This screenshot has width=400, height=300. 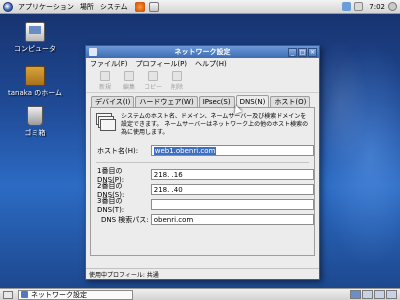 What do you see at coordinates (292, 52) in the screenshot?
I see `minimize-button: _` at bounding box center [292, 52].